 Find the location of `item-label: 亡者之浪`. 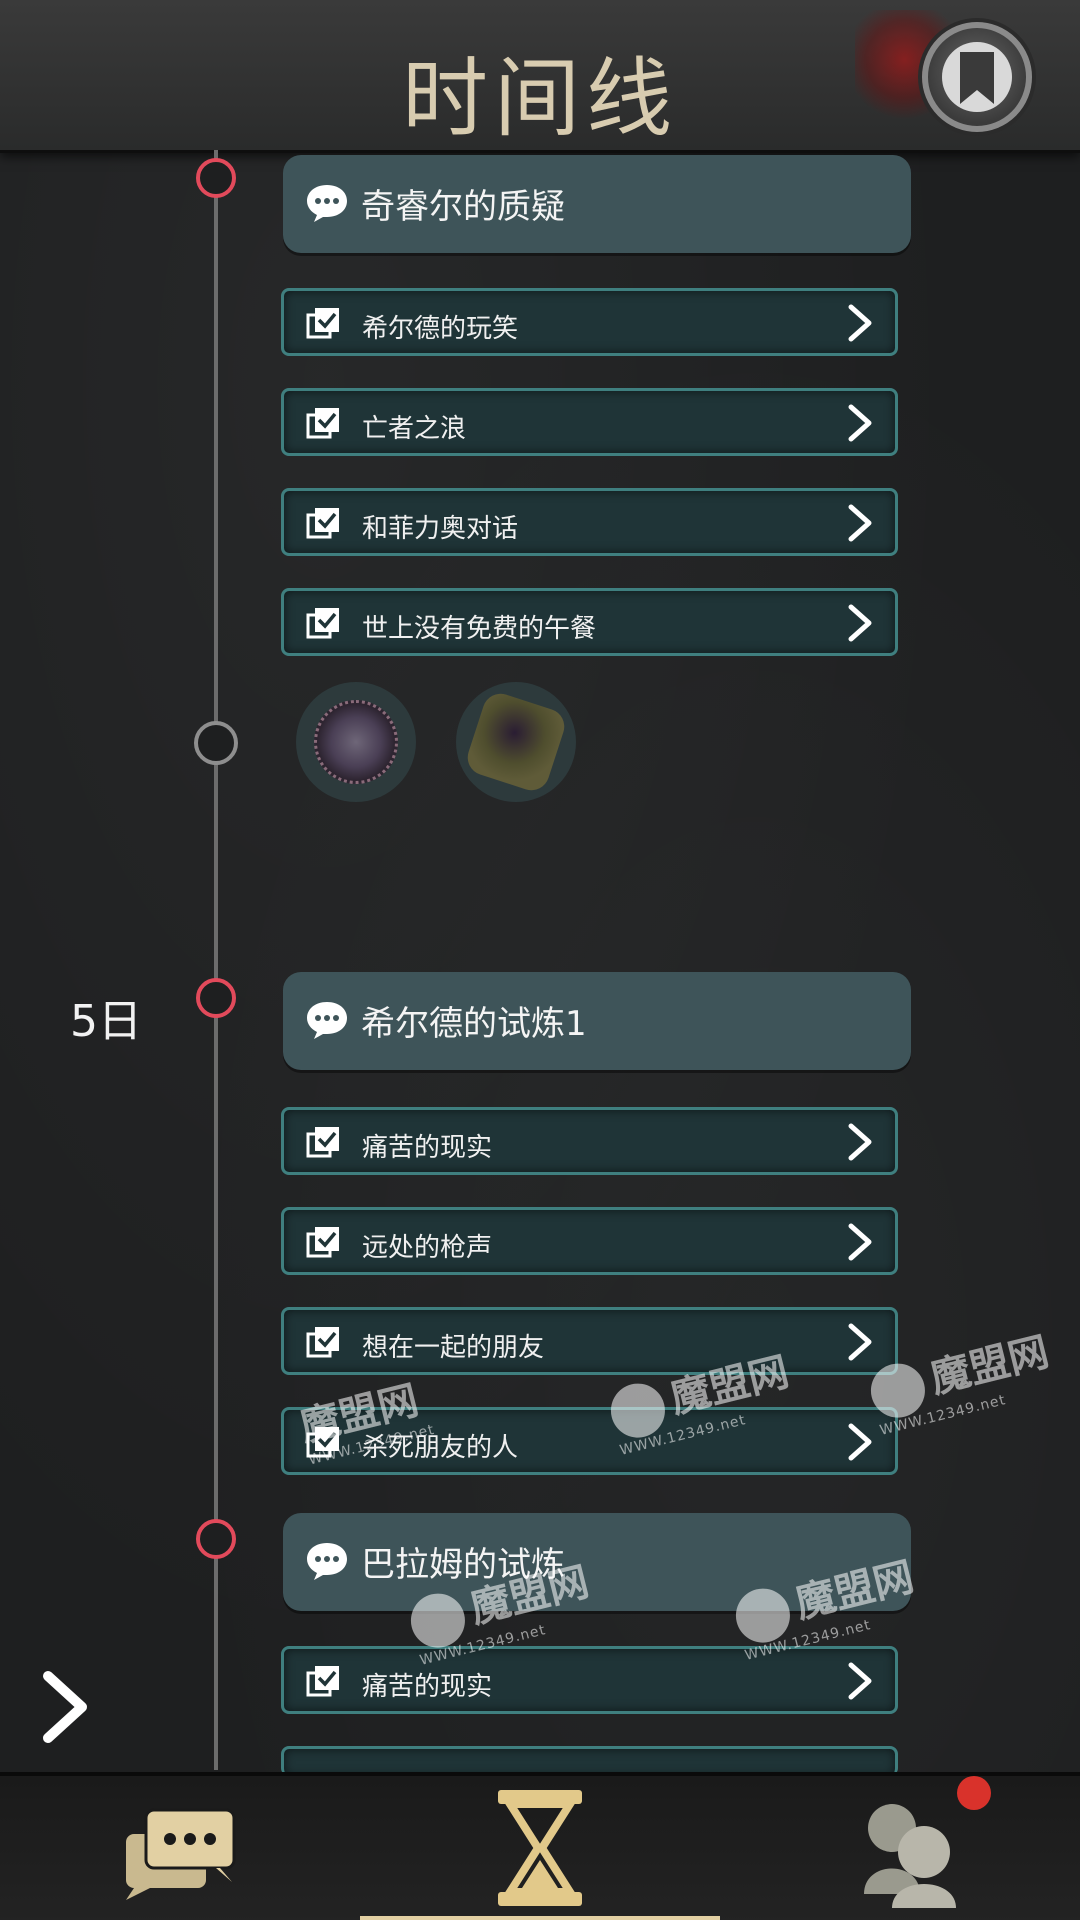

item-label: 亡者之浪 is located at coordinates (414, 429).